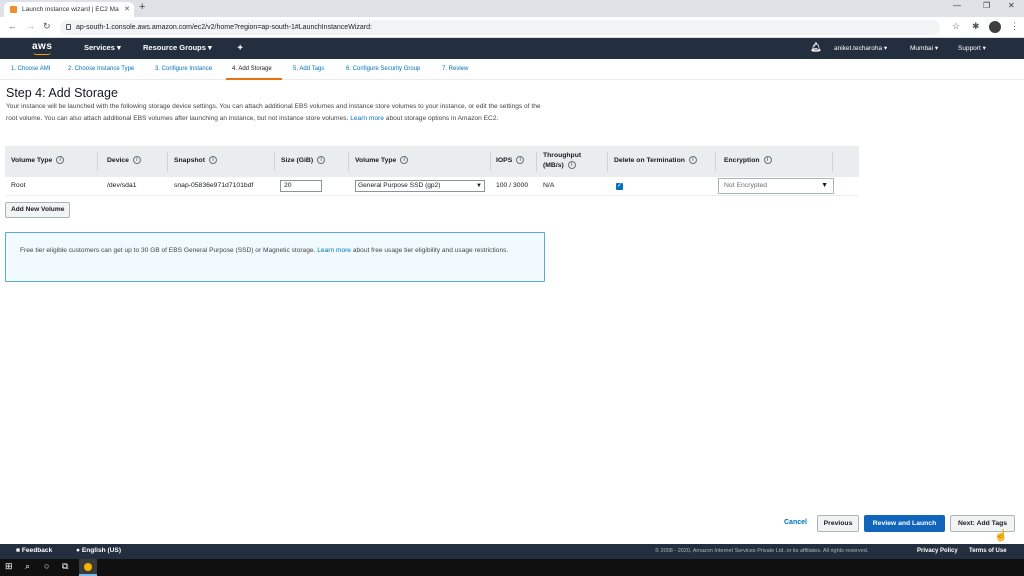  I want to click on step-add-storage: 4. Add Storage, so click(252, 69).